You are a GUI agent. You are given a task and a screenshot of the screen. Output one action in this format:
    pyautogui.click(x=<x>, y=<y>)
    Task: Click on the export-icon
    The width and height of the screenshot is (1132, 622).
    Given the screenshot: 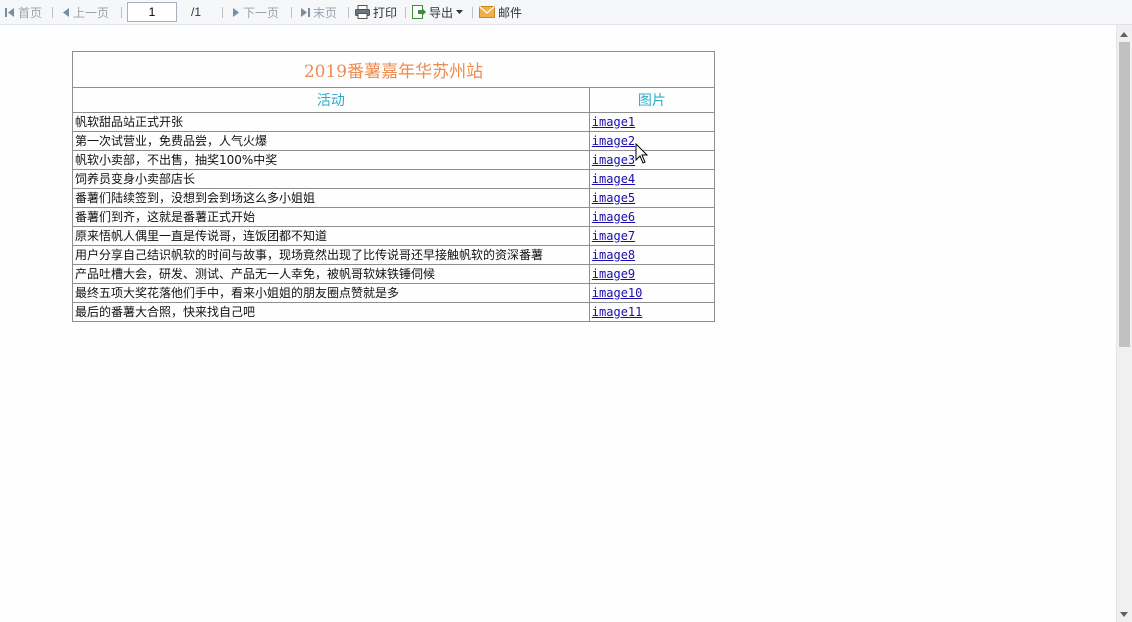 What is the action you would take?
    pyautogui.click(x=419, y=11)
    